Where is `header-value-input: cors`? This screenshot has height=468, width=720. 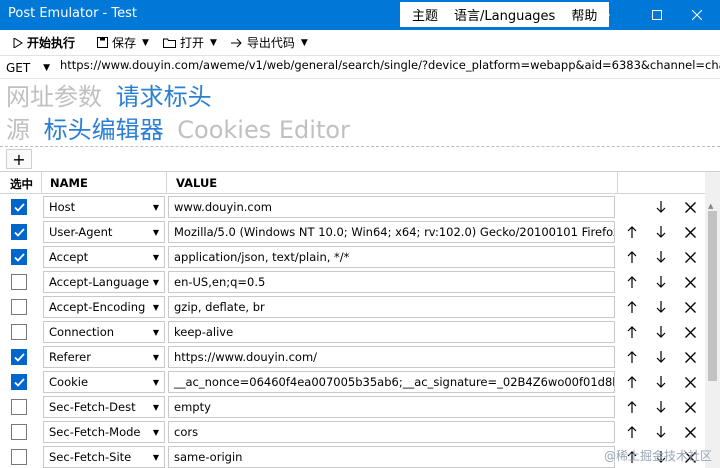
header-value-input: cors is located at coordinates (391, 432).